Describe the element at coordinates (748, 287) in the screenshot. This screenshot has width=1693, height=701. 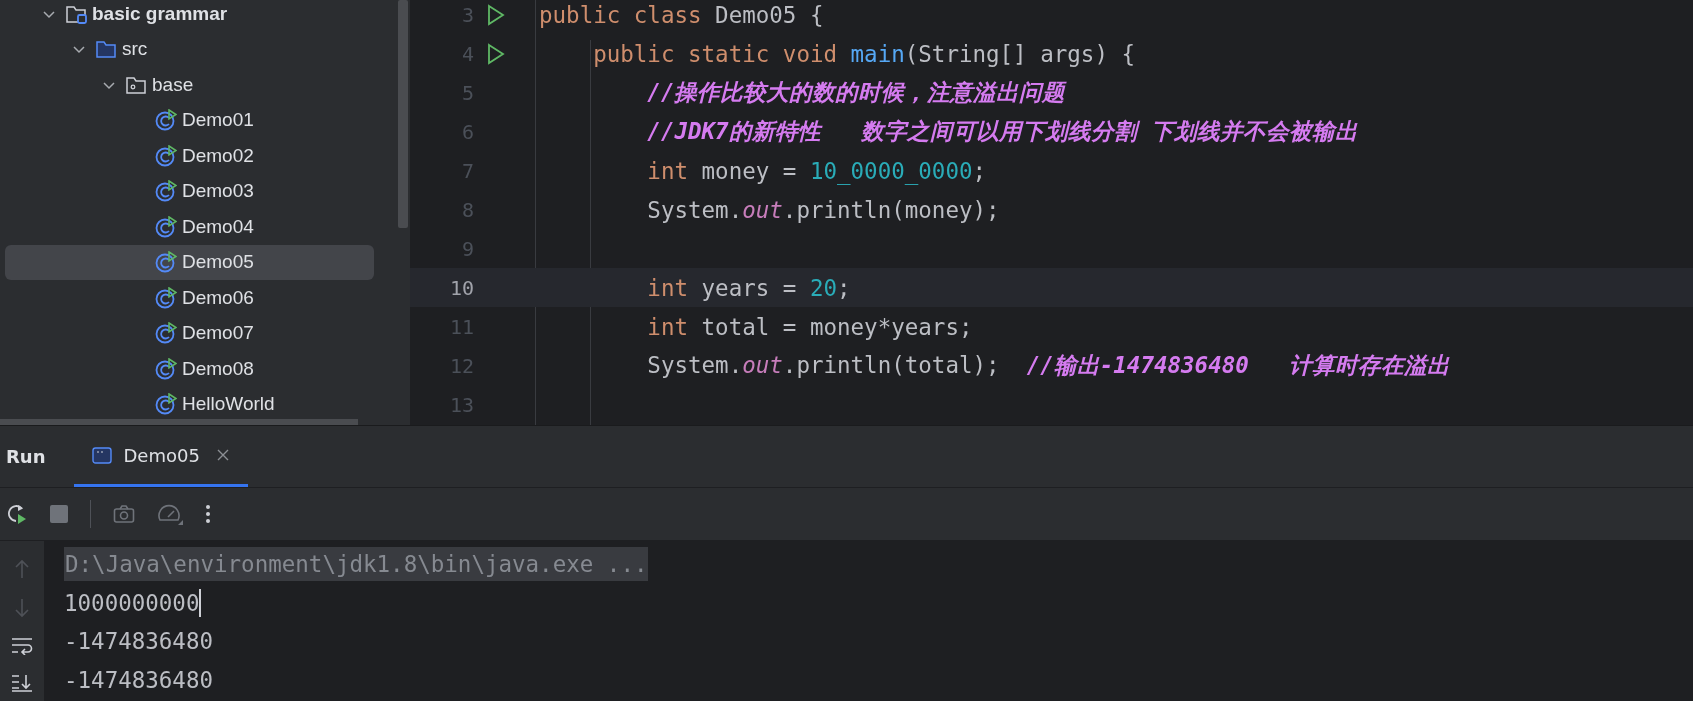
I see `code-line: int years = 20;` at that location.